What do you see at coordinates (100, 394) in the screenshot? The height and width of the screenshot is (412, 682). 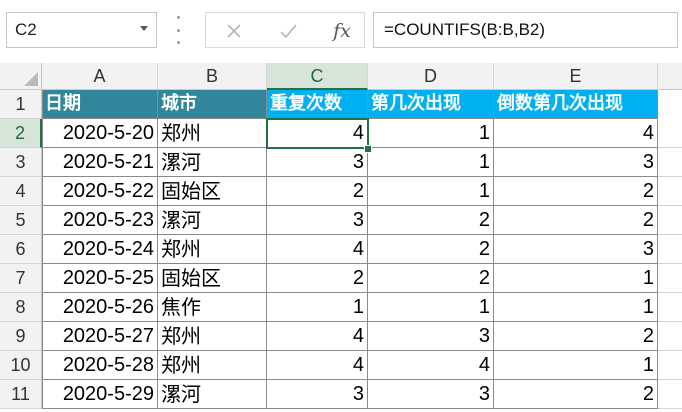 I see `date-cell: 2020-5-29` at bounding box center [100, 394].